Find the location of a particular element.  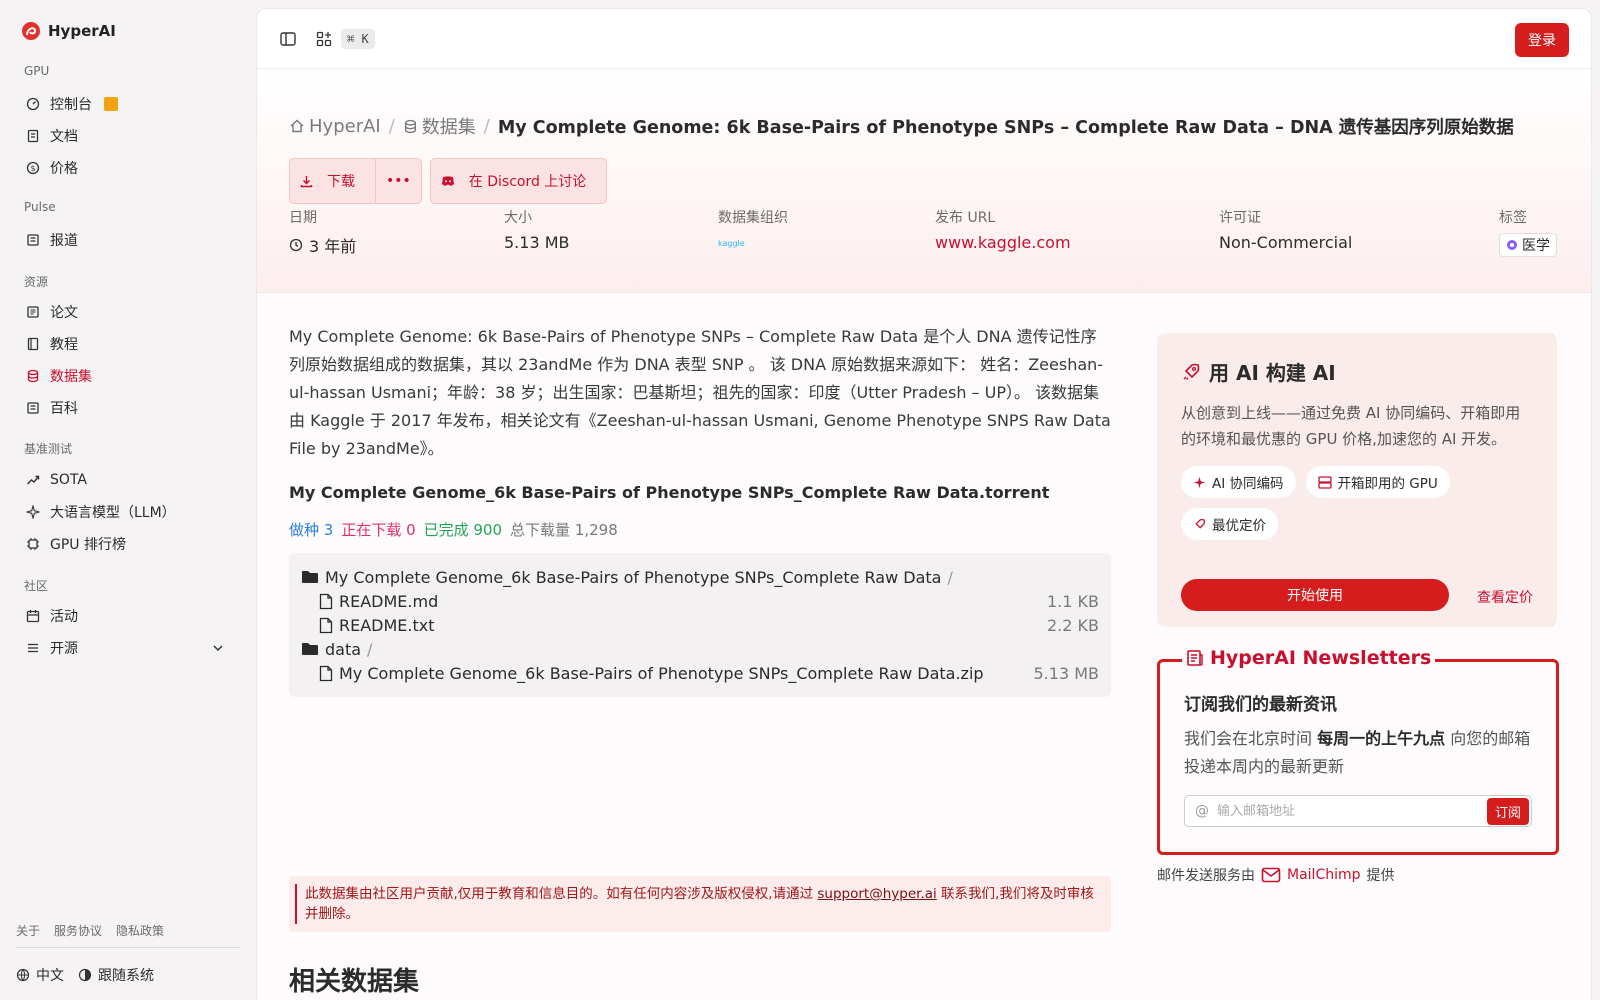

footer-link-terms: 服务协议 is located at coordinates (78, 930).